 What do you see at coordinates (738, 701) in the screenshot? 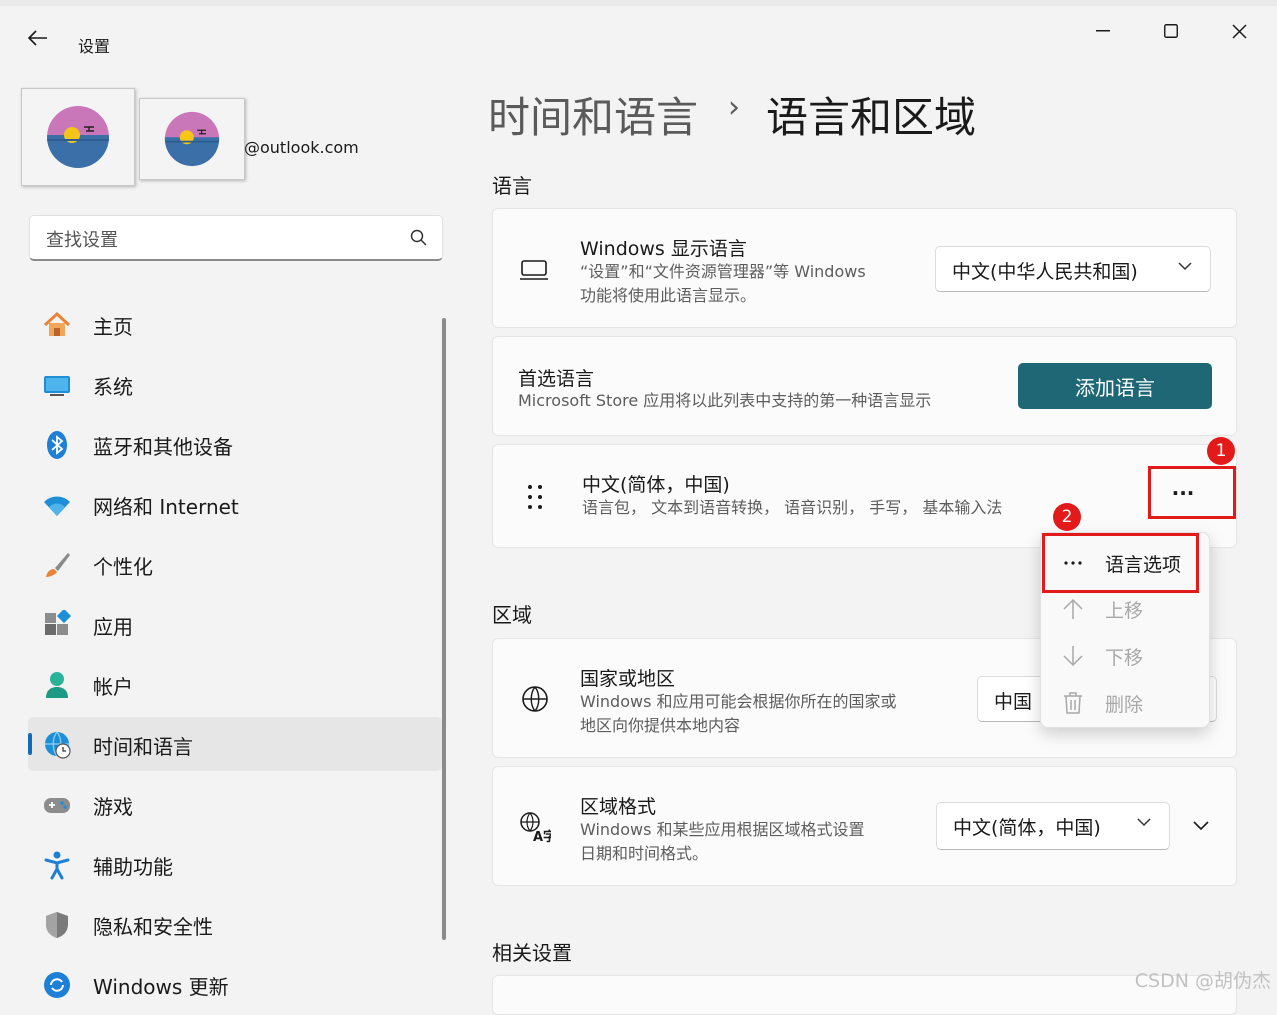
I see `country-desc-1: Windows 和应用可能会根据你所在的国家或` at bounding box center [738, 701].